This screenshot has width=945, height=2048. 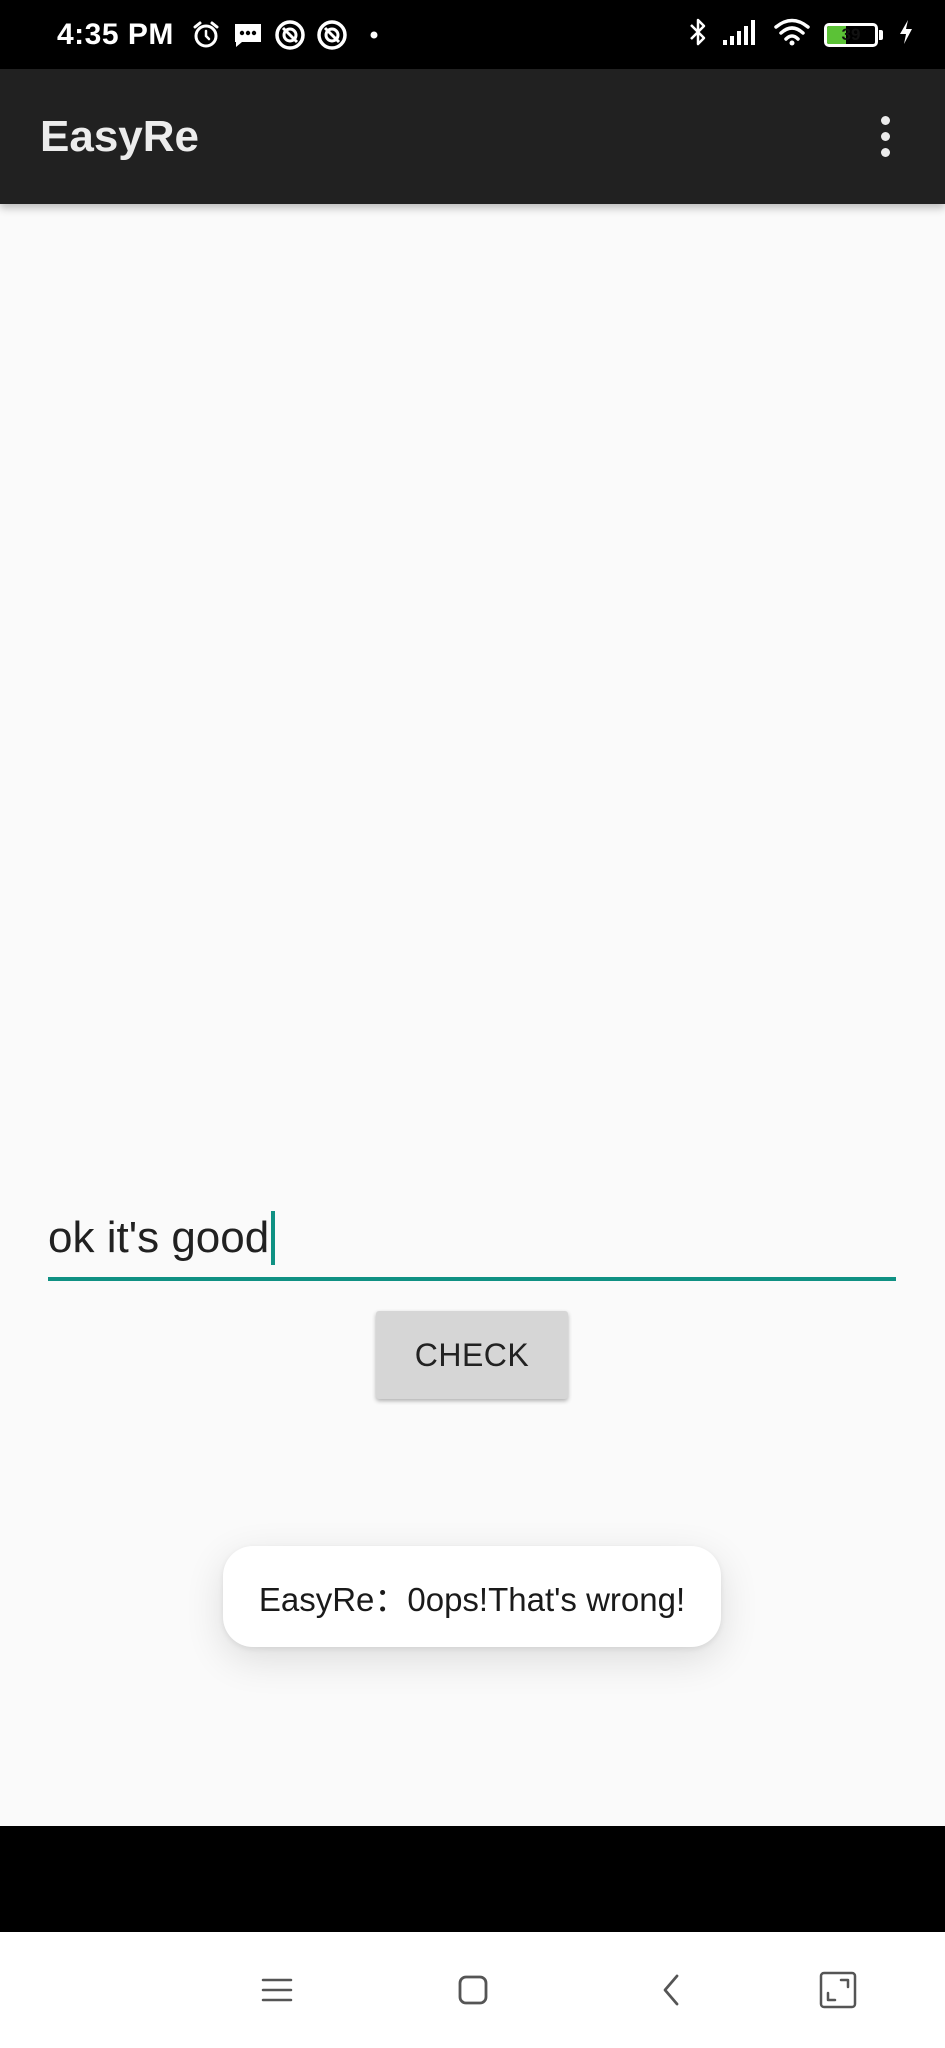 I want to click on overflow-menu-icon, so click(x=885, y=137).